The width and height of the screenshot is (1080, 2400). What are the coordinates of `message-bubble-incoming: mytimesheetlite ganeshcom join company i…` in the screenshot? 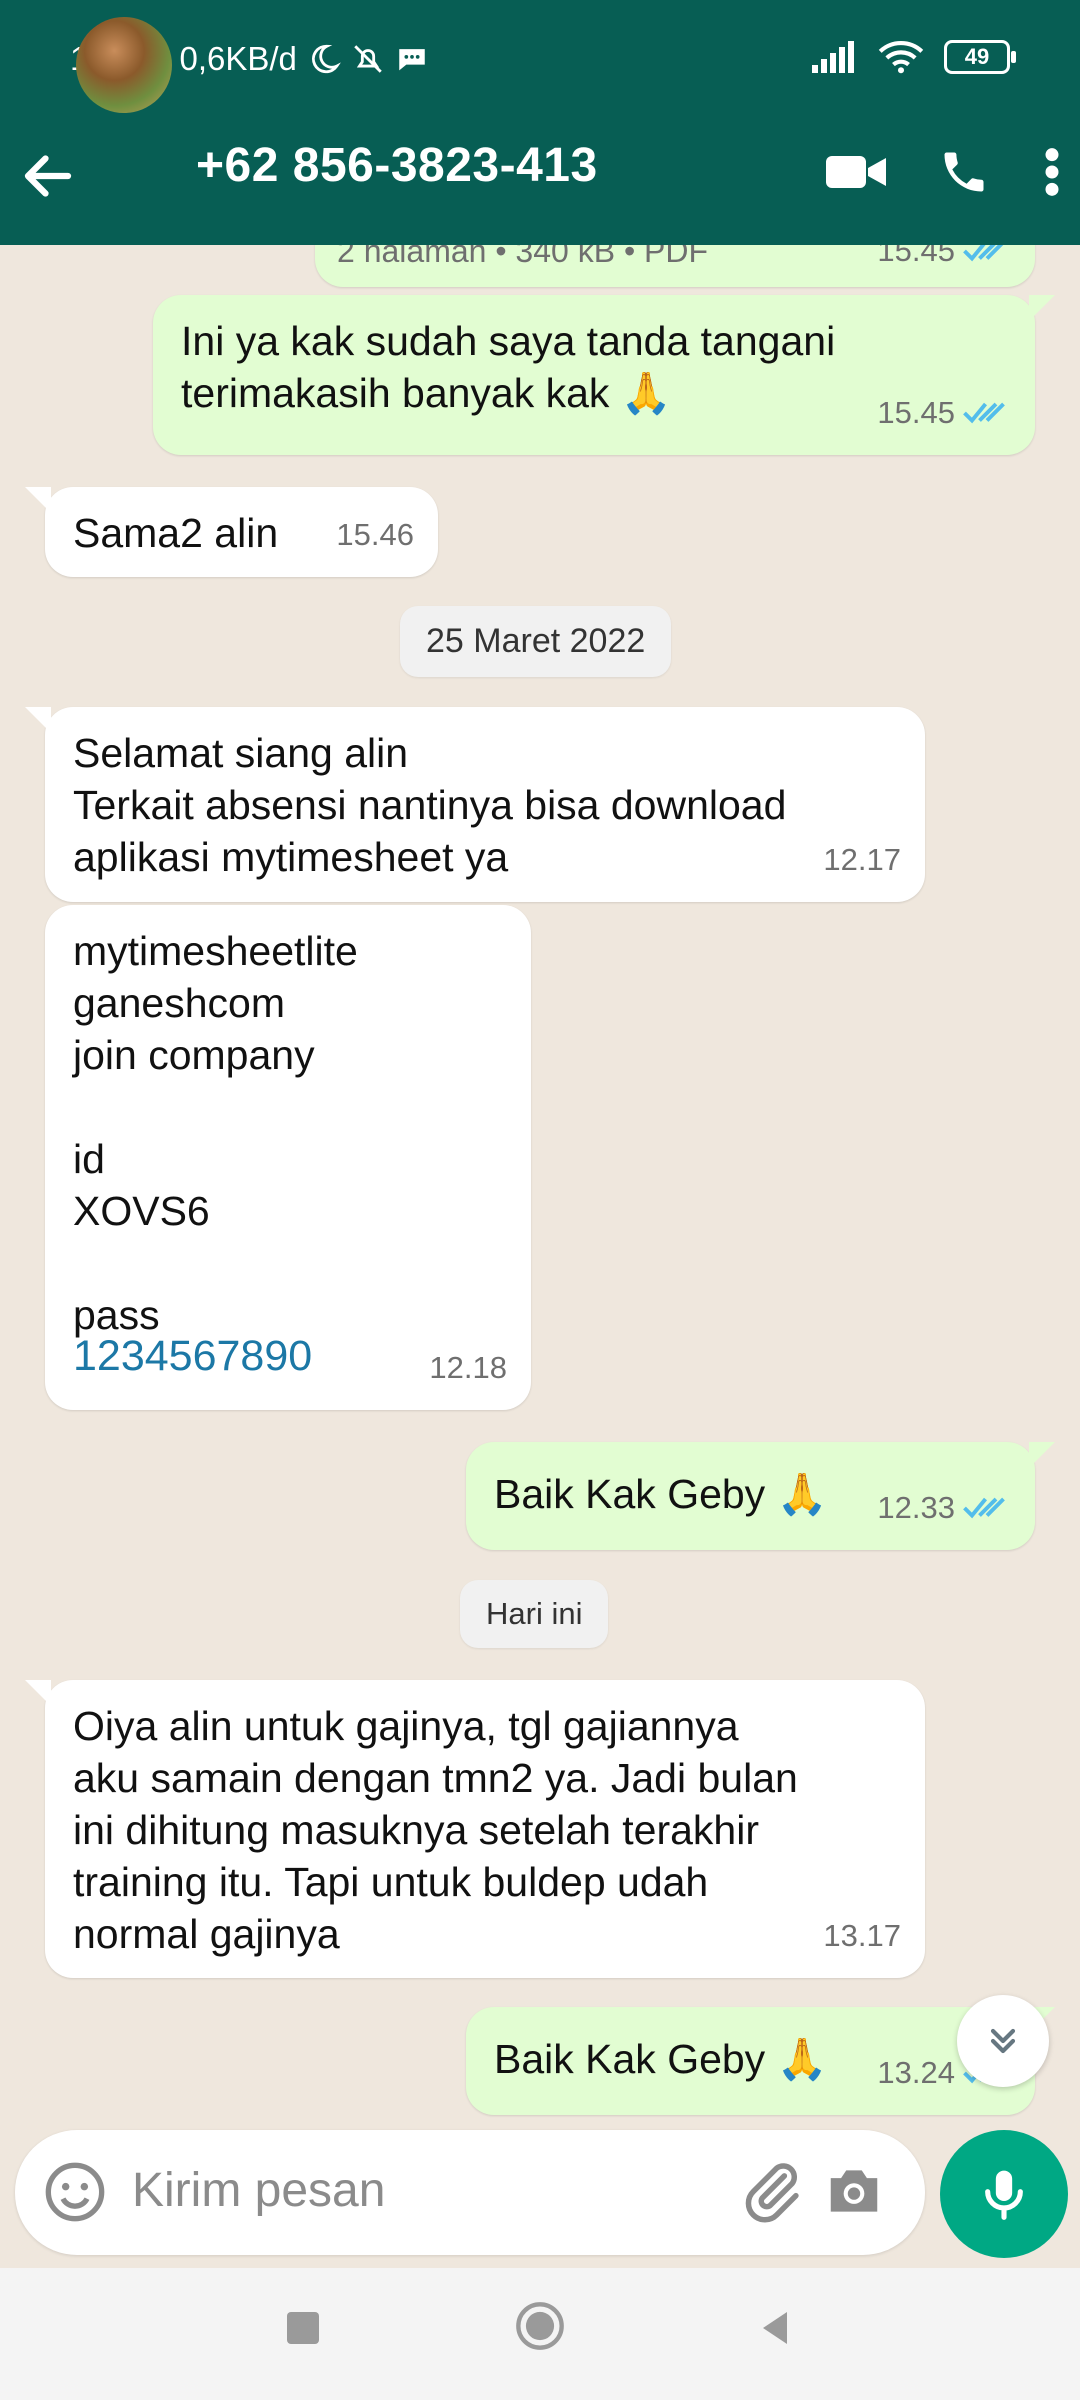 It's located at (288, 1157).